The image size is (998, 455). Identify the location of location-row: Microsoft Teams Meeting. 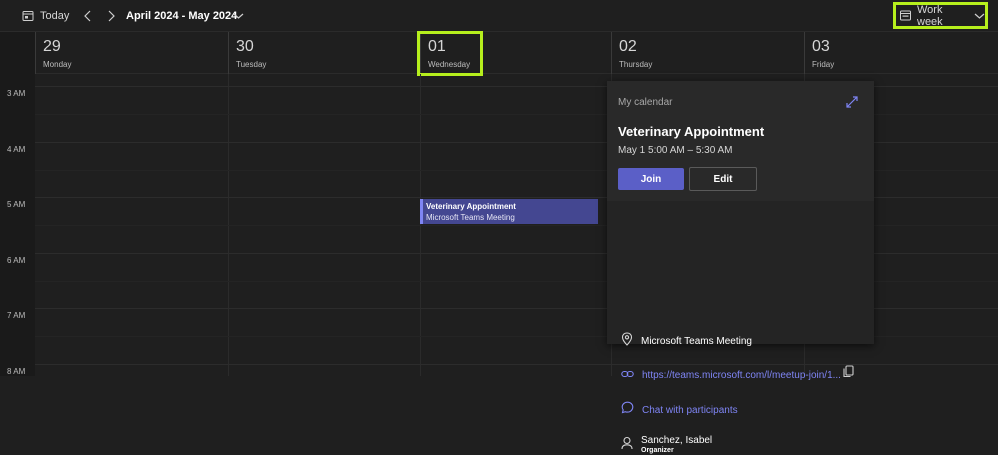
(686, 341).